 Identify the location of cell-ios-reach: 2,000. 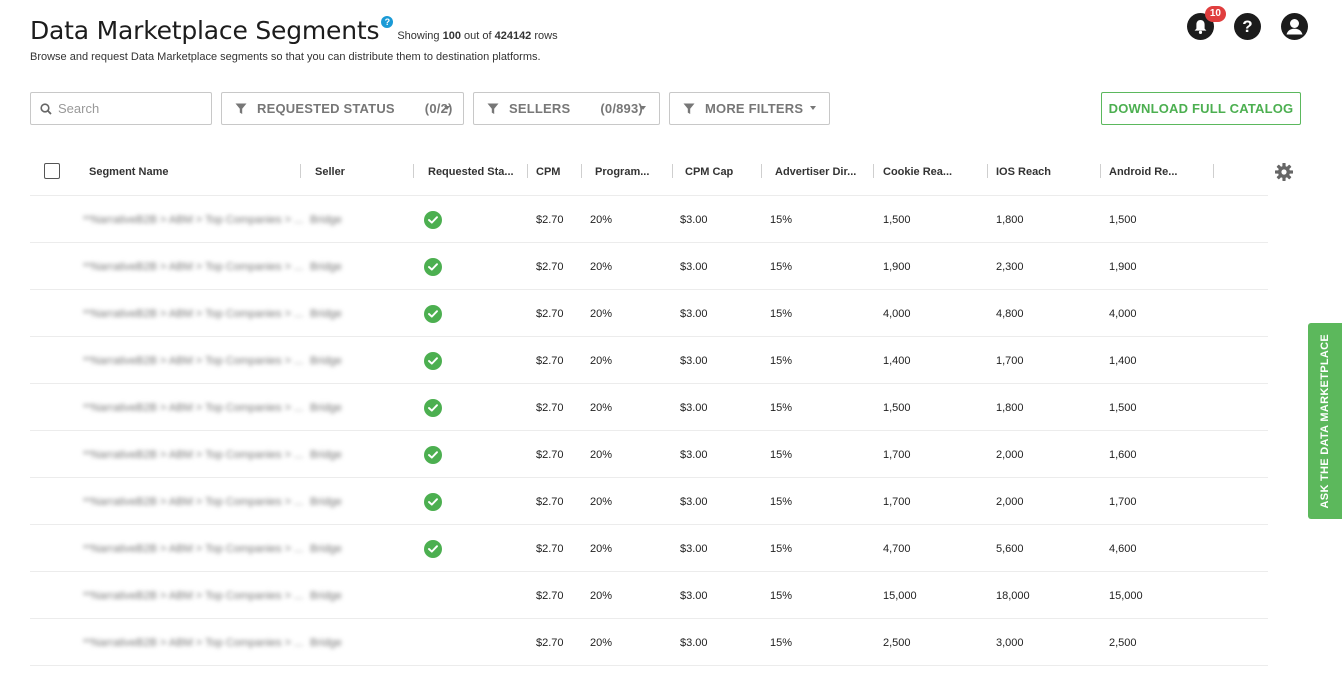
(1010, 454).